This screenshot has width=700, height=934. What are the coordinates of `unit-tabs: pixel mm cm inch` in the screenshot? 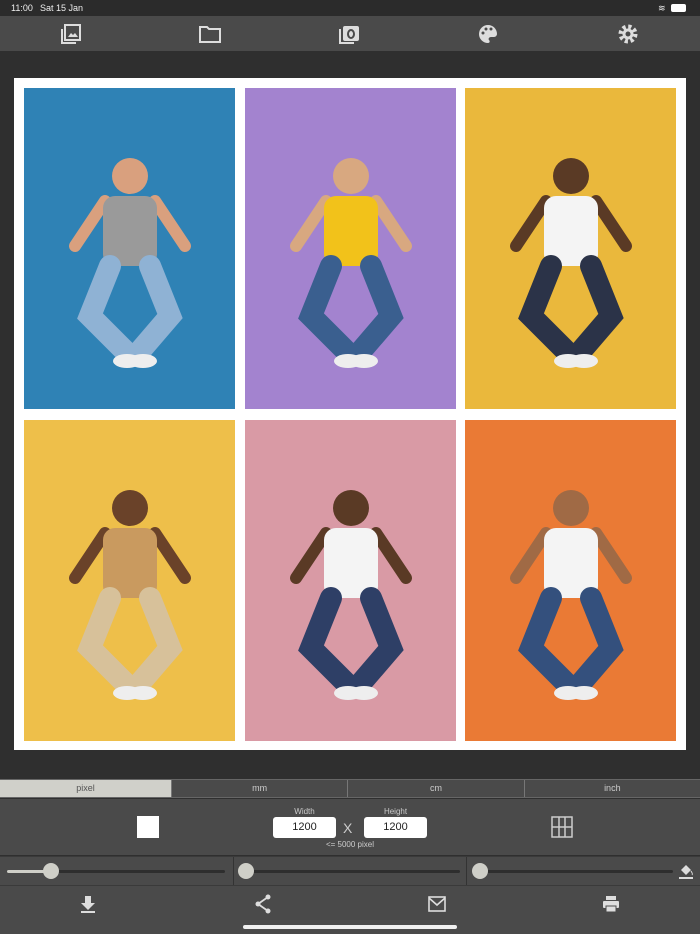 It's located at (350, 788).